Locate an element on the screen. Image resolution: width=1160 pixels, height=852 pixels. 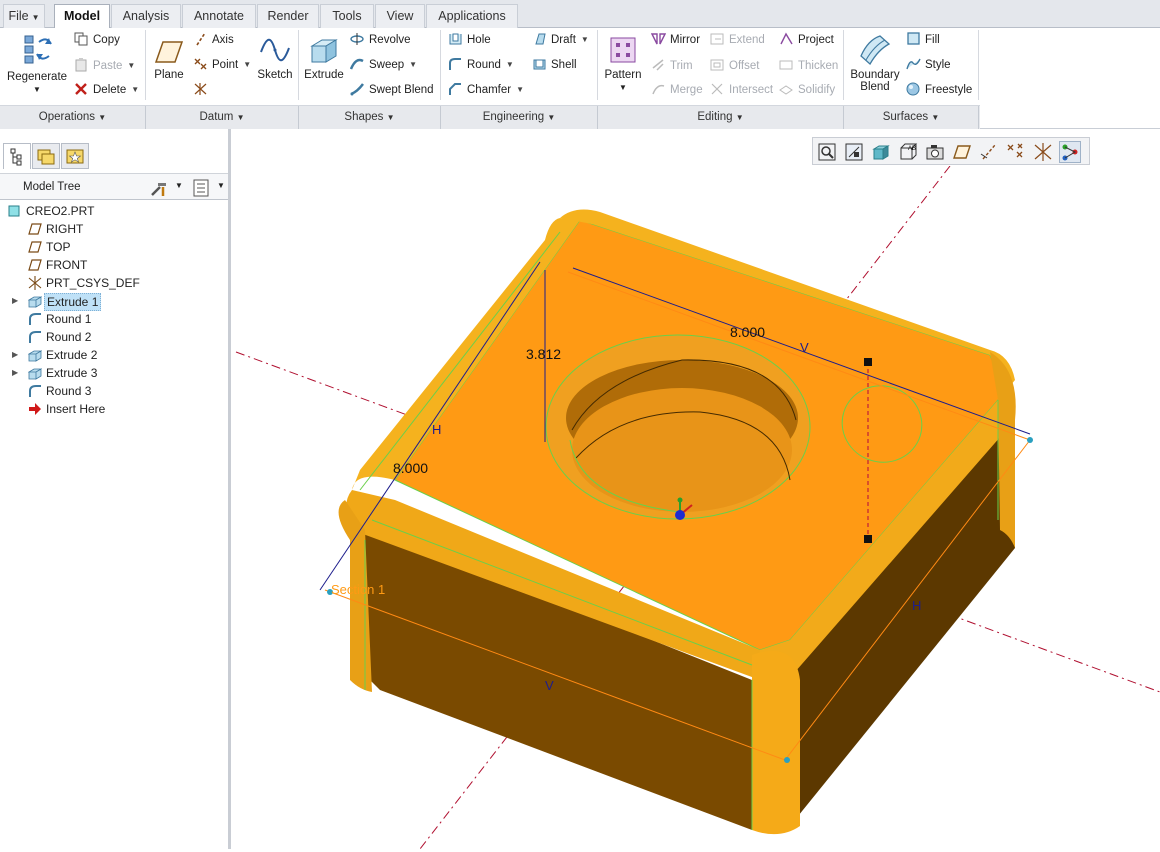
point-display-button is located at coordinates (1016, 152).